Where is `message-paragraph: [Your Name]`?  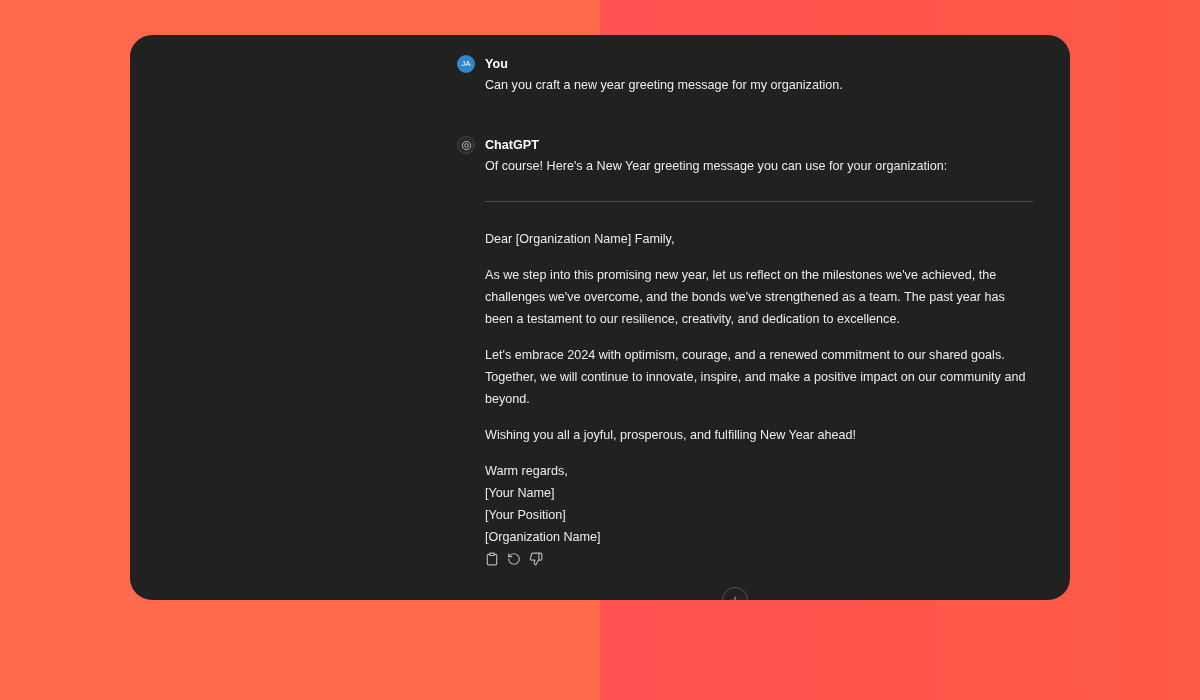 message-paragraph: [Your Name] is located at coordinates (520, 493).